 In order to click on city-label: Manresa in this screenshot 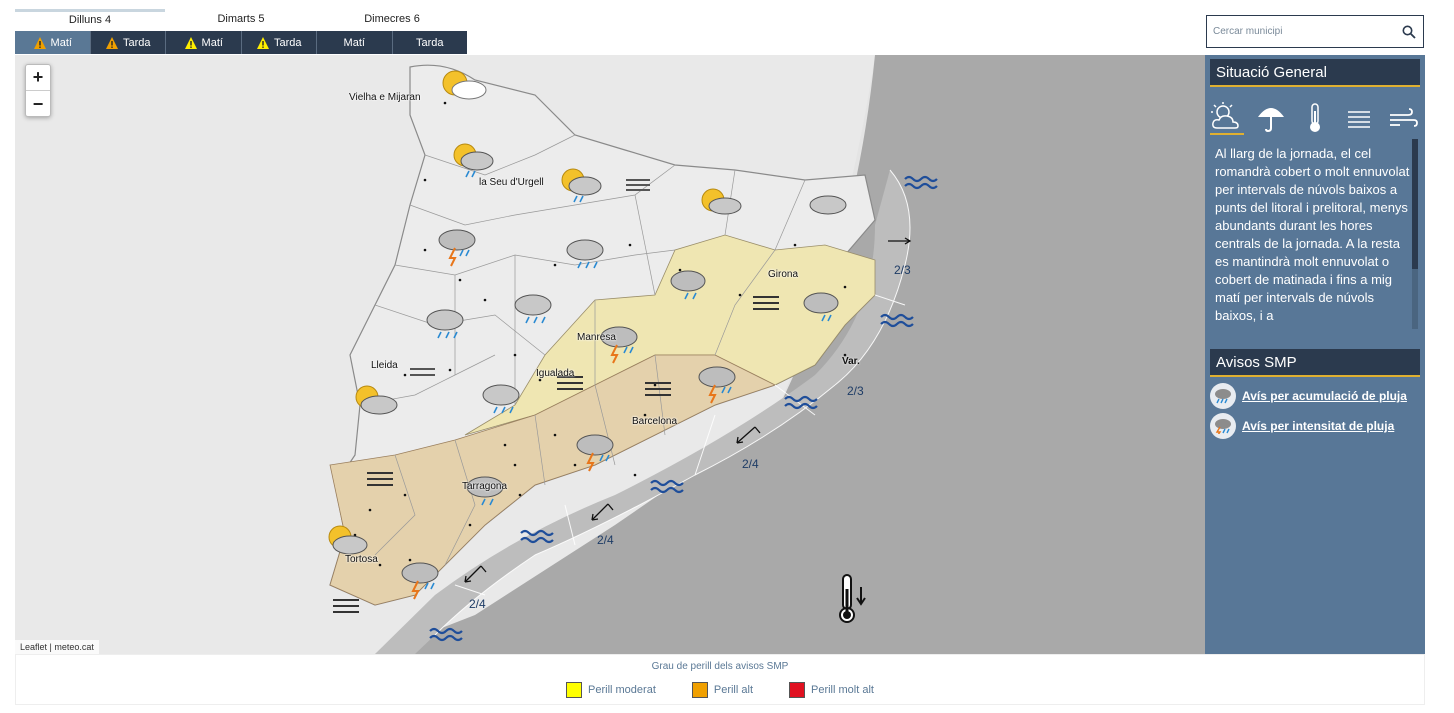, I will do `click(596, 337)`.